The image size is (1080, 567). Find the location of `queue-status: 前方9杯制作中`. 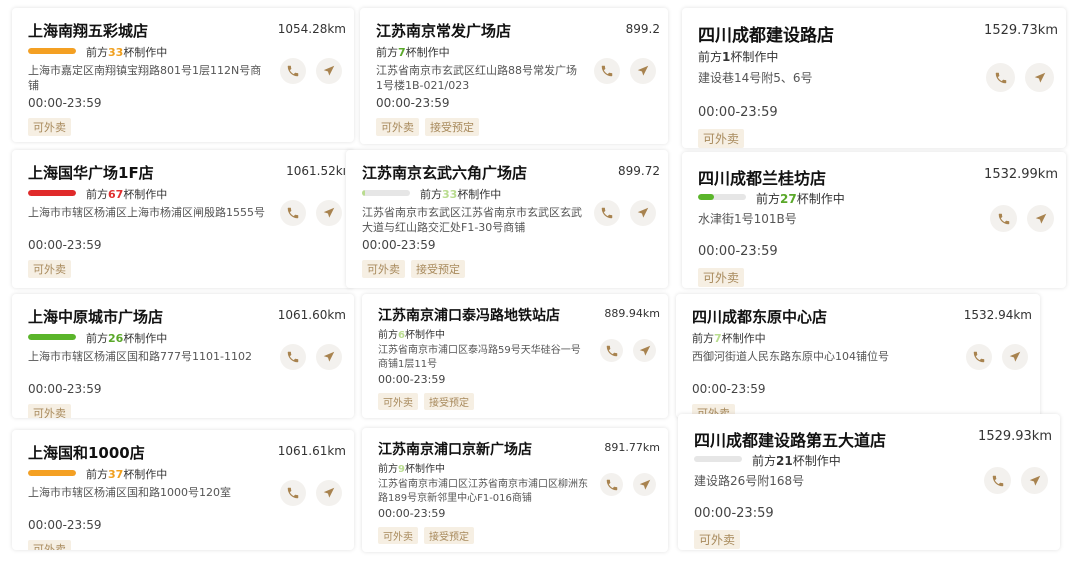

queue-status: 前方9杯制作中 is located at coordinates (411, 467).